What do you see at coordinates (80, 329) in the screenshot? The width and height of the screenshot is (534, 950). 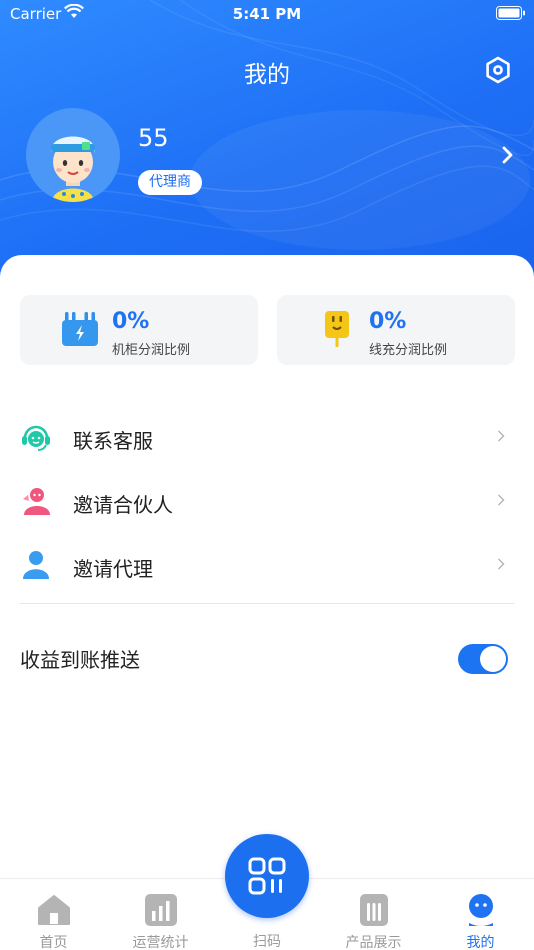 I see `cabinet-battery-icon` at bounding box center [80, 329].